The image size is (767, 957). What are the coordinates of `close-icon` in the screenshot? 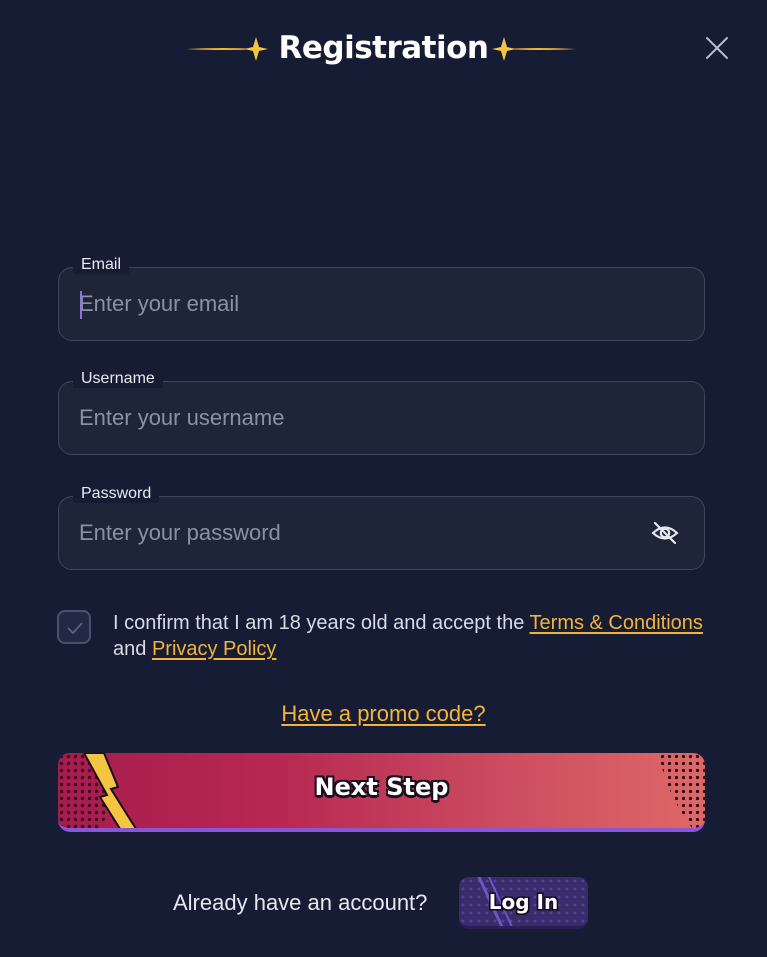 It's located at (717, 48).